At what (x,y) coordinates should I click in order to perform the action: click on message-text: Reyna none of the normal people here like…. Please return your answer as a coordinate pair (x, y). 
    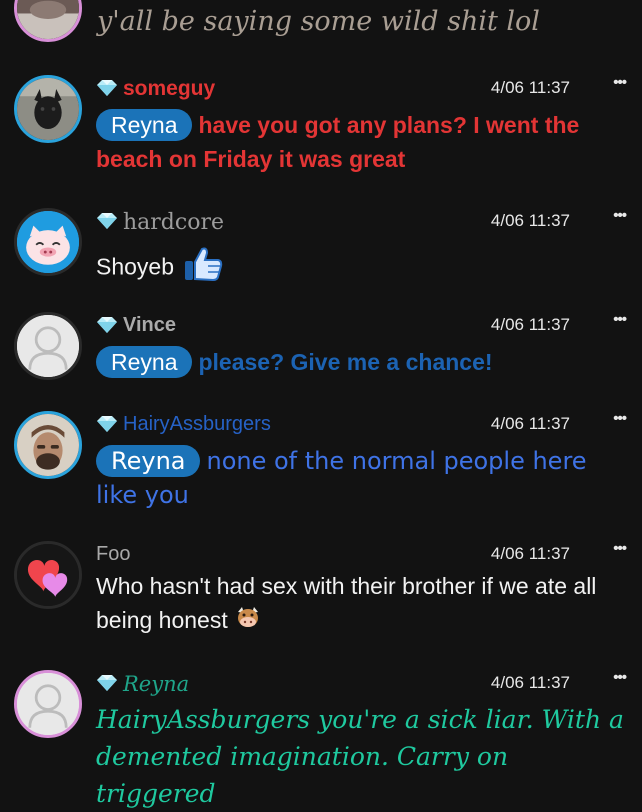
    Looking at the image, I should click on (360, 478).